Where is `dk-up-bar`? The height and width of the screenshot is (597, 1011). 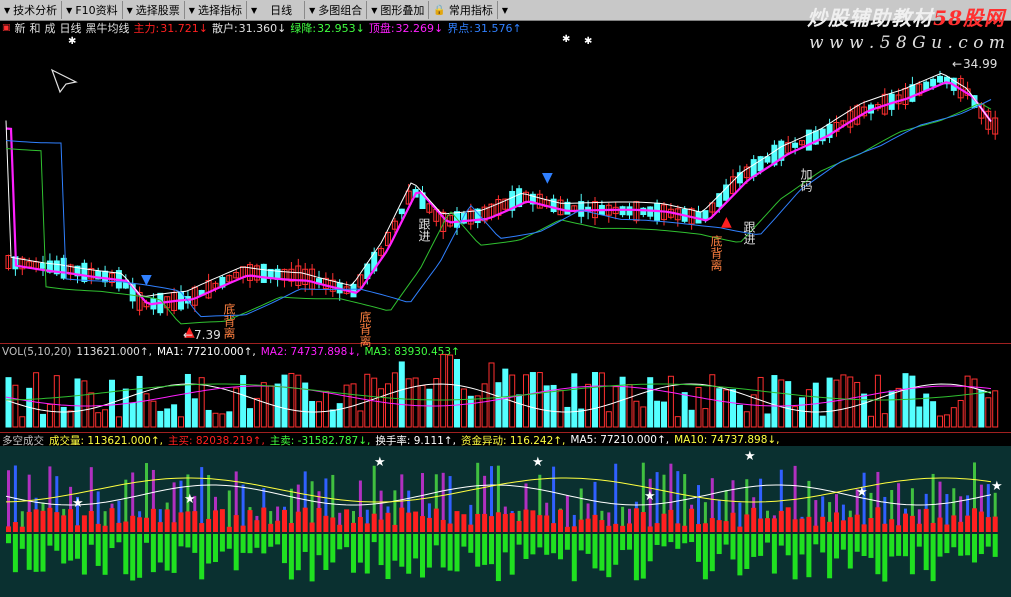 dk-up-bar is located at coordinates (616, 497).